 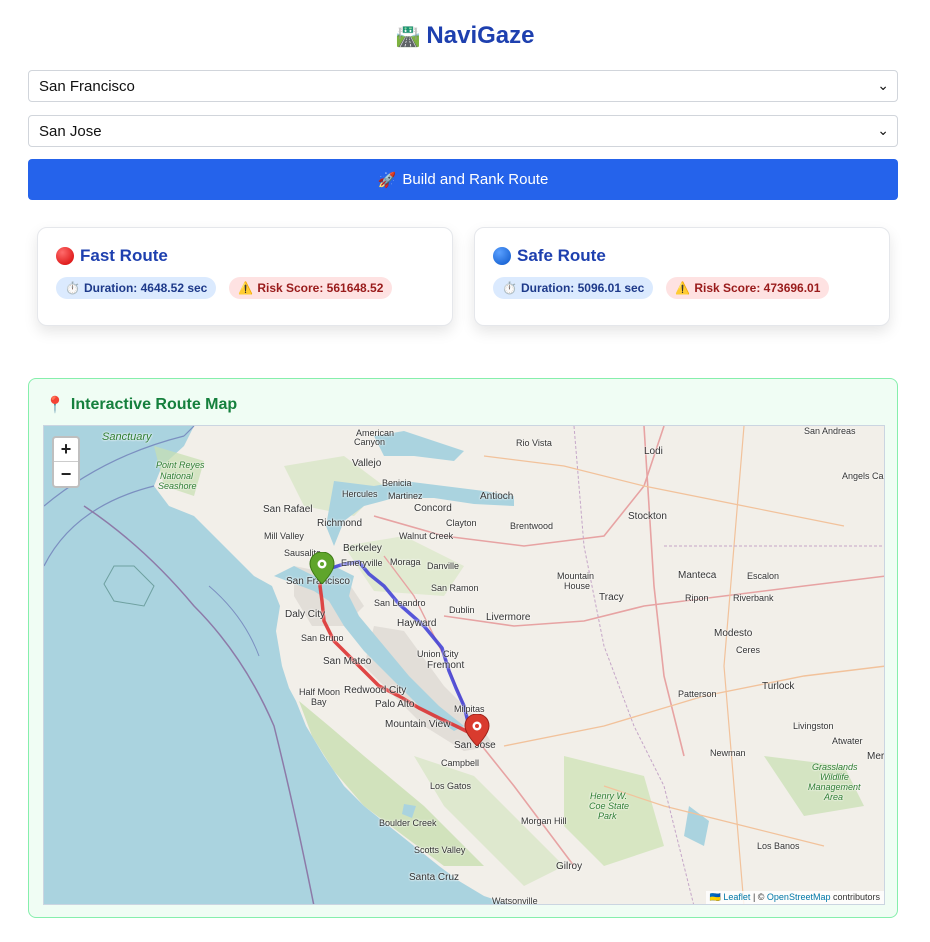 I want to click on map-label: Tracy, so click(x=611, y=597).